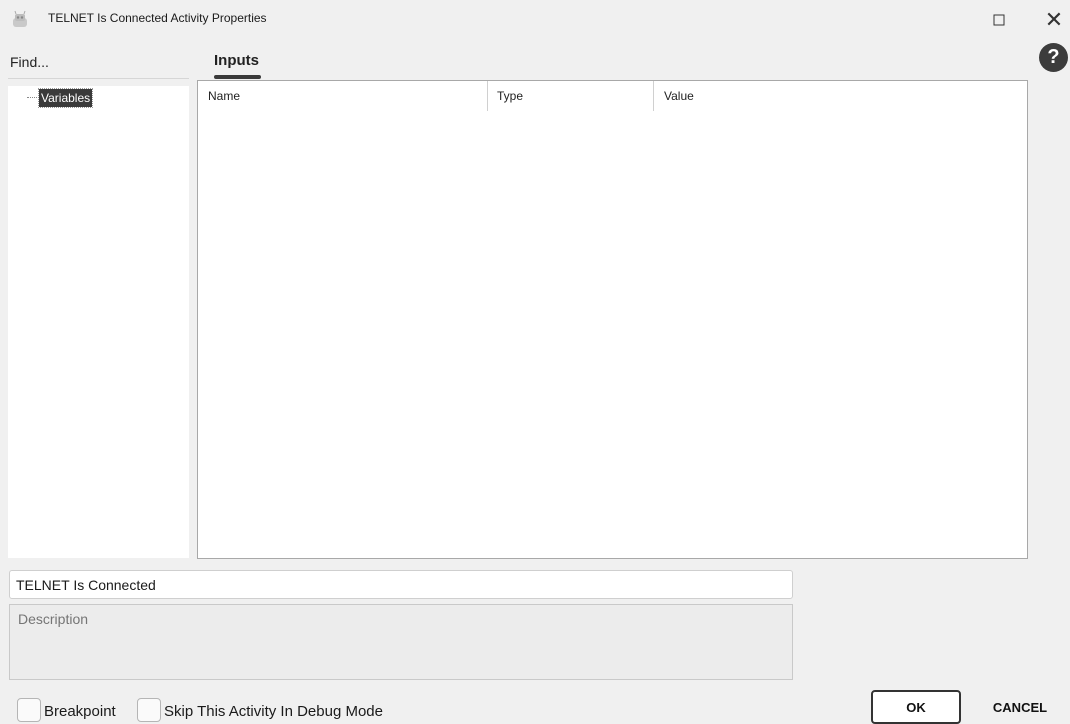 The width and height of the screenshot is (1070, 724). Describe the element at coordinates (1053, 57) in the screenshot. I see `help-icon: ?` at that location.